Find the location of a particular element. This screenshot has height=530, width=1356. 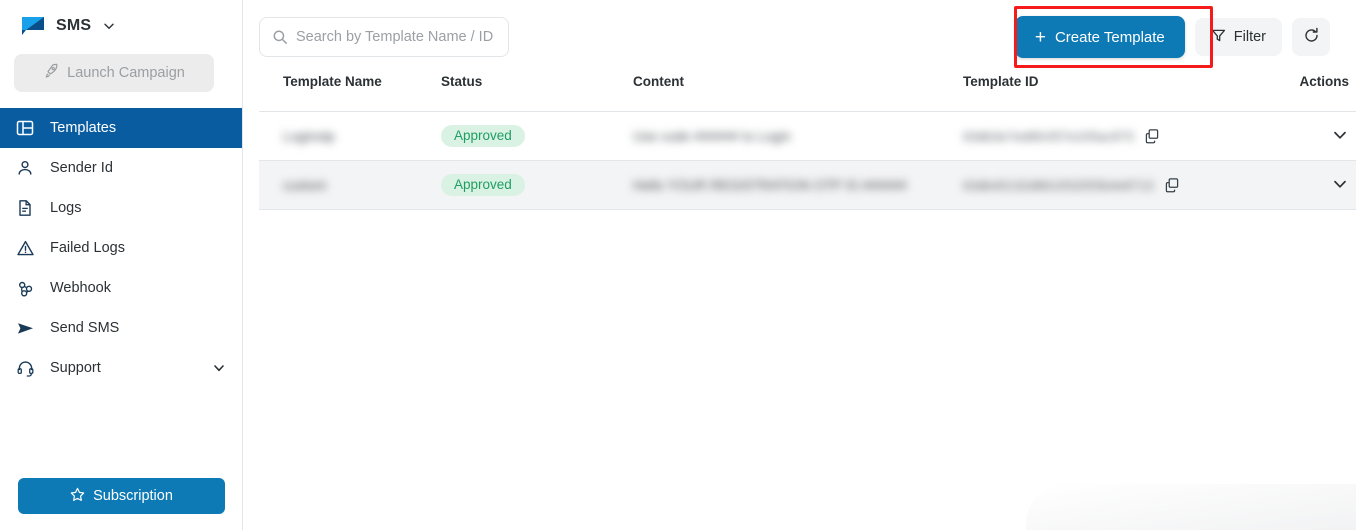

column-header-template-name: Template Name is located at coordinates (350, 93).